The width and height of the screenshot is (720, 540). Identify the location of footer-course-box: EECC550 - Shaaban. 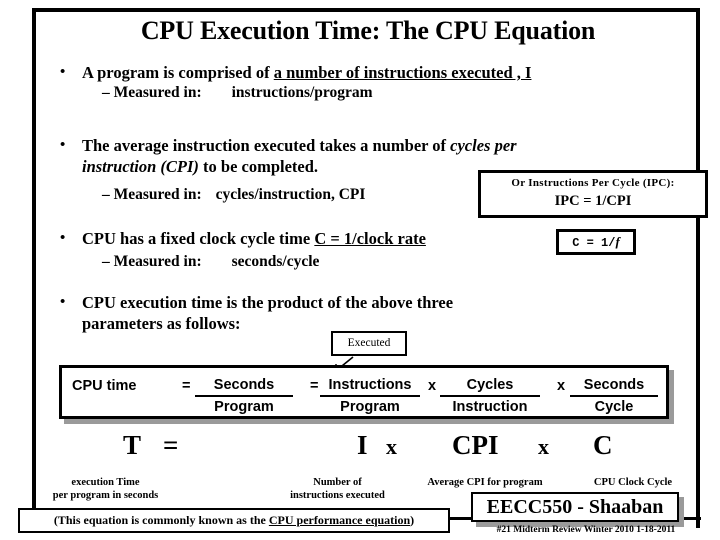
(575, 507).